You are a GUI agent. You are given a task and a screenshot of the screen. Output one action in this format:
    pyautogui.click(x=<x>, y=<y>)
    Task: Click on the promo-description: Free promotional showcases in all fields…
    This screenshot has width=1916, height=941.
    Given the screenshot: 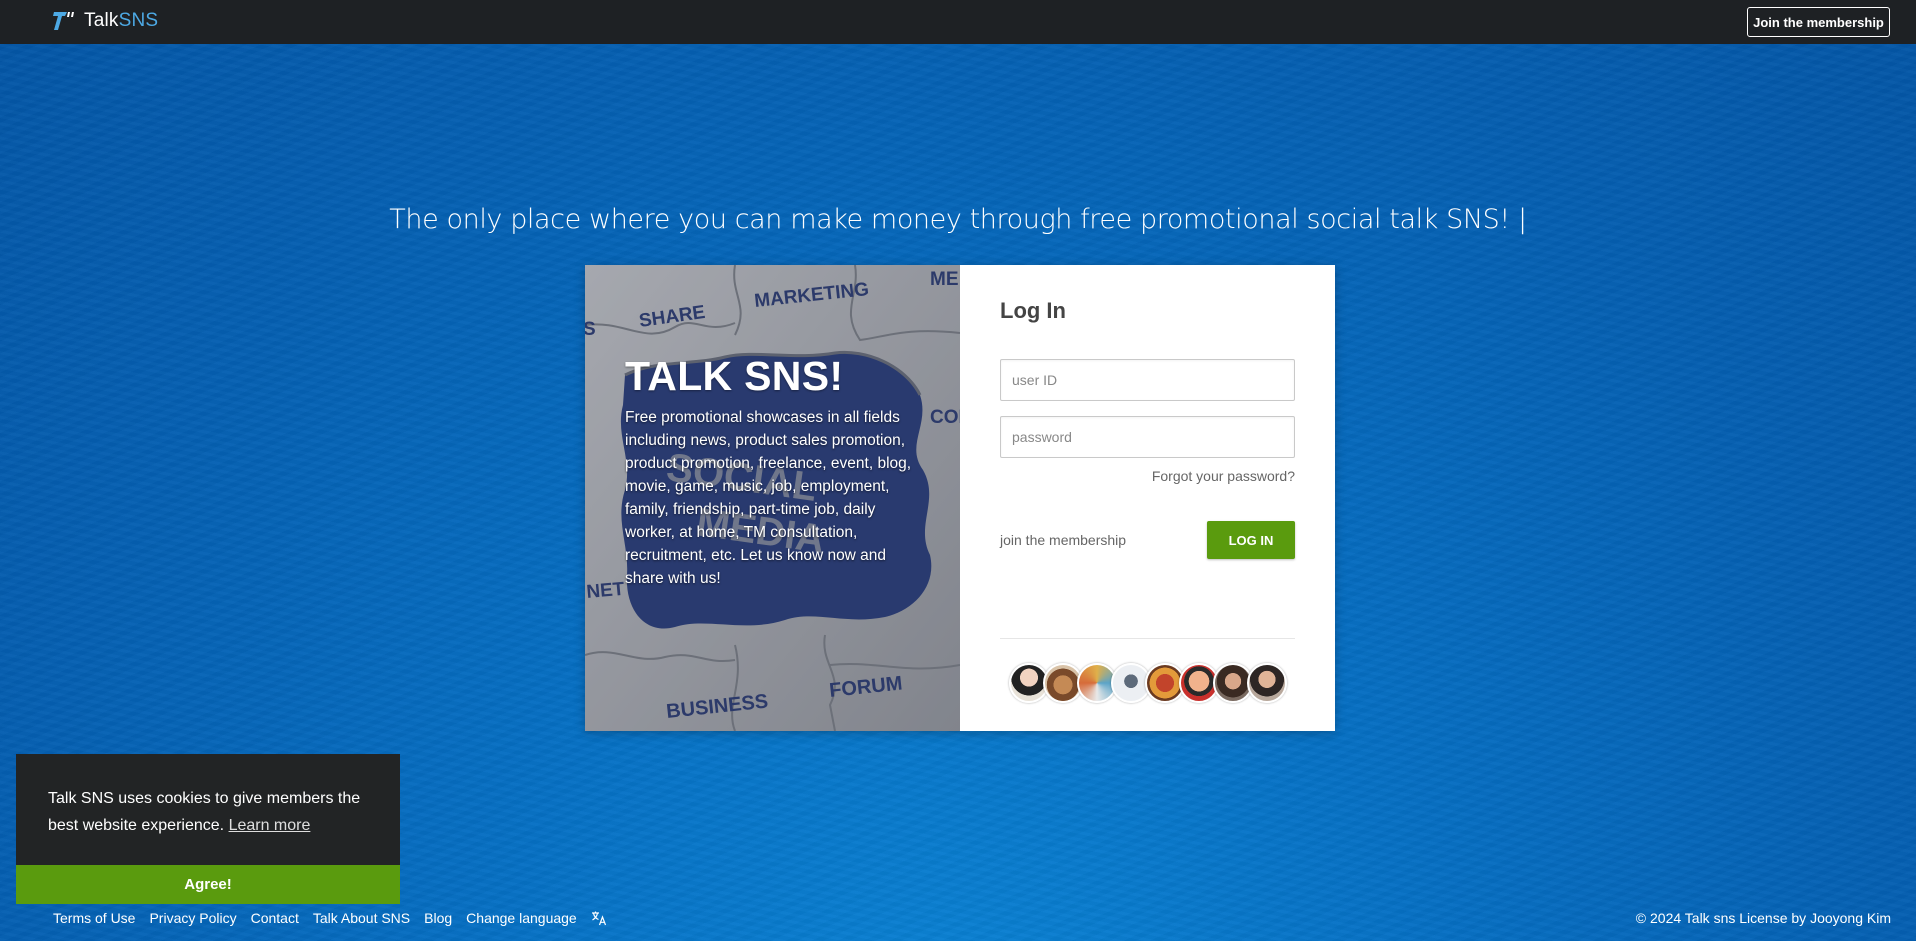 What is the action you would take?
    pyautogui.click(x=768, y=498)
    